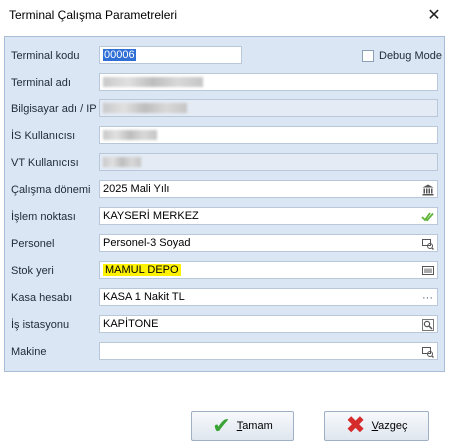 The image size is (451, 446). What do you see at coordinates (32, 271) in the screenshot?
I see `stock-location-label: Stok yeri` at bounding box center [32, 271].